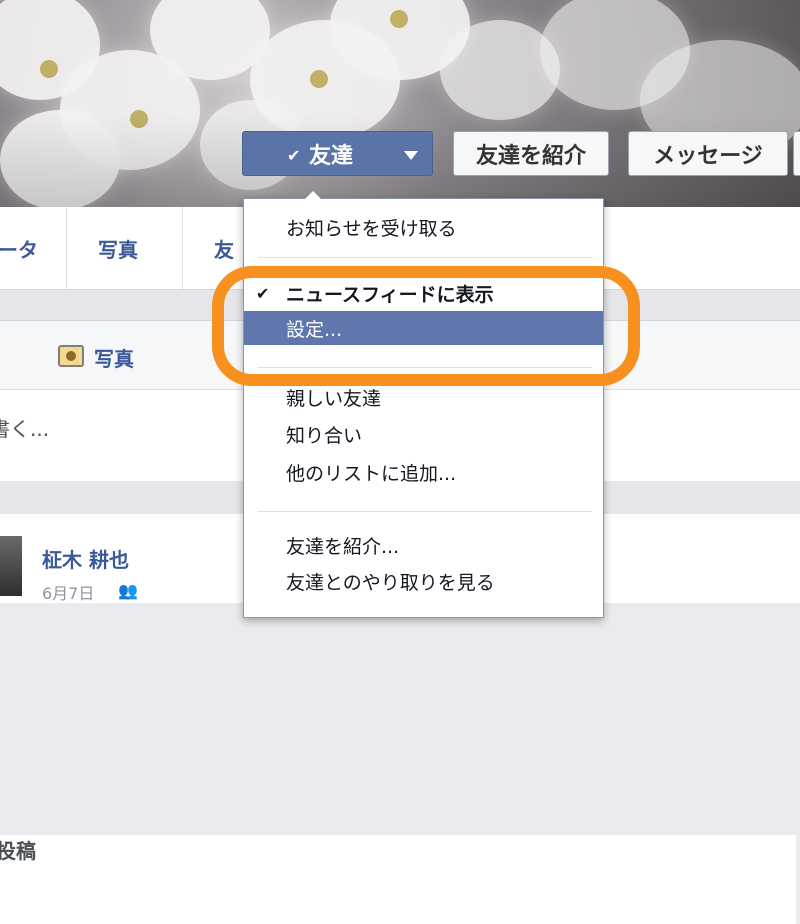 The height and width of the screenshot is (924, 800). I want to click on menu-item-label: 友達とのやり取りを見る, so click(390, 582).